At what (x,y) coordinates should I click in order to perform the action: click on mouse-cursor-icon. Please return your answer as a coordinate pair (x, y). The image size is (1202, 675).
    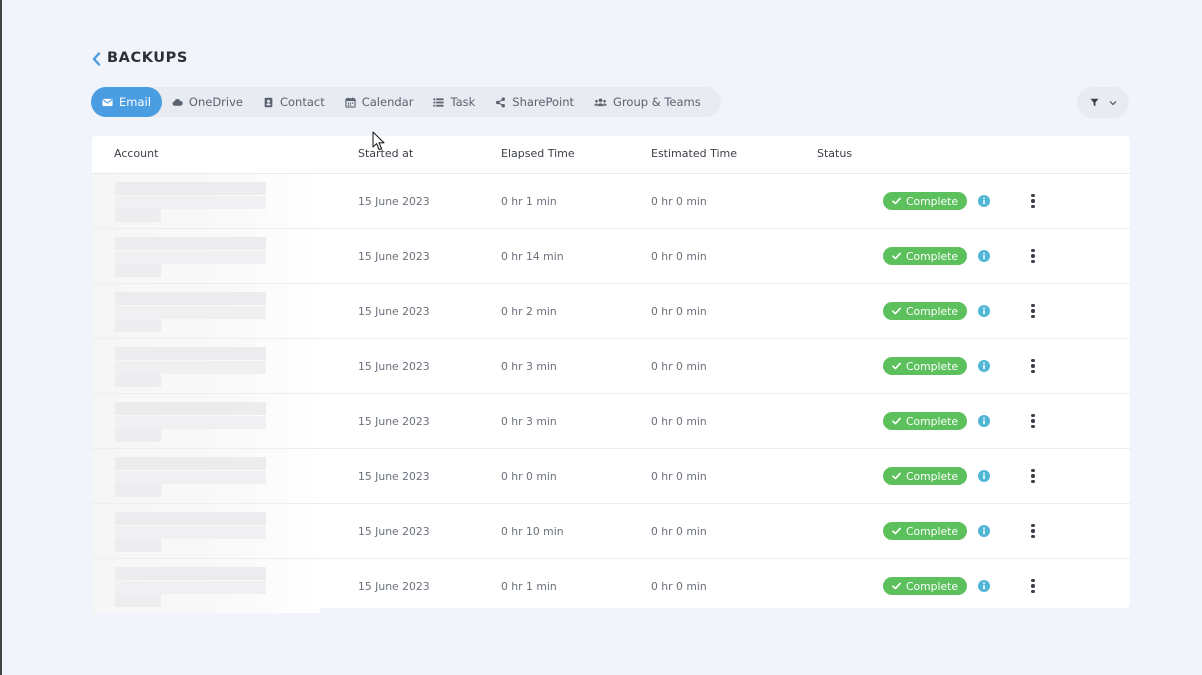
    Looking at the image, I should click on (379, 141).